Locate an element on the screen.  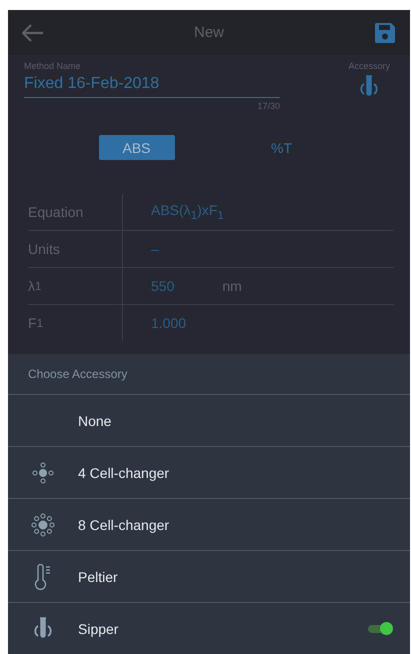
parameter-name: Units is located at coordinates (75, 249).